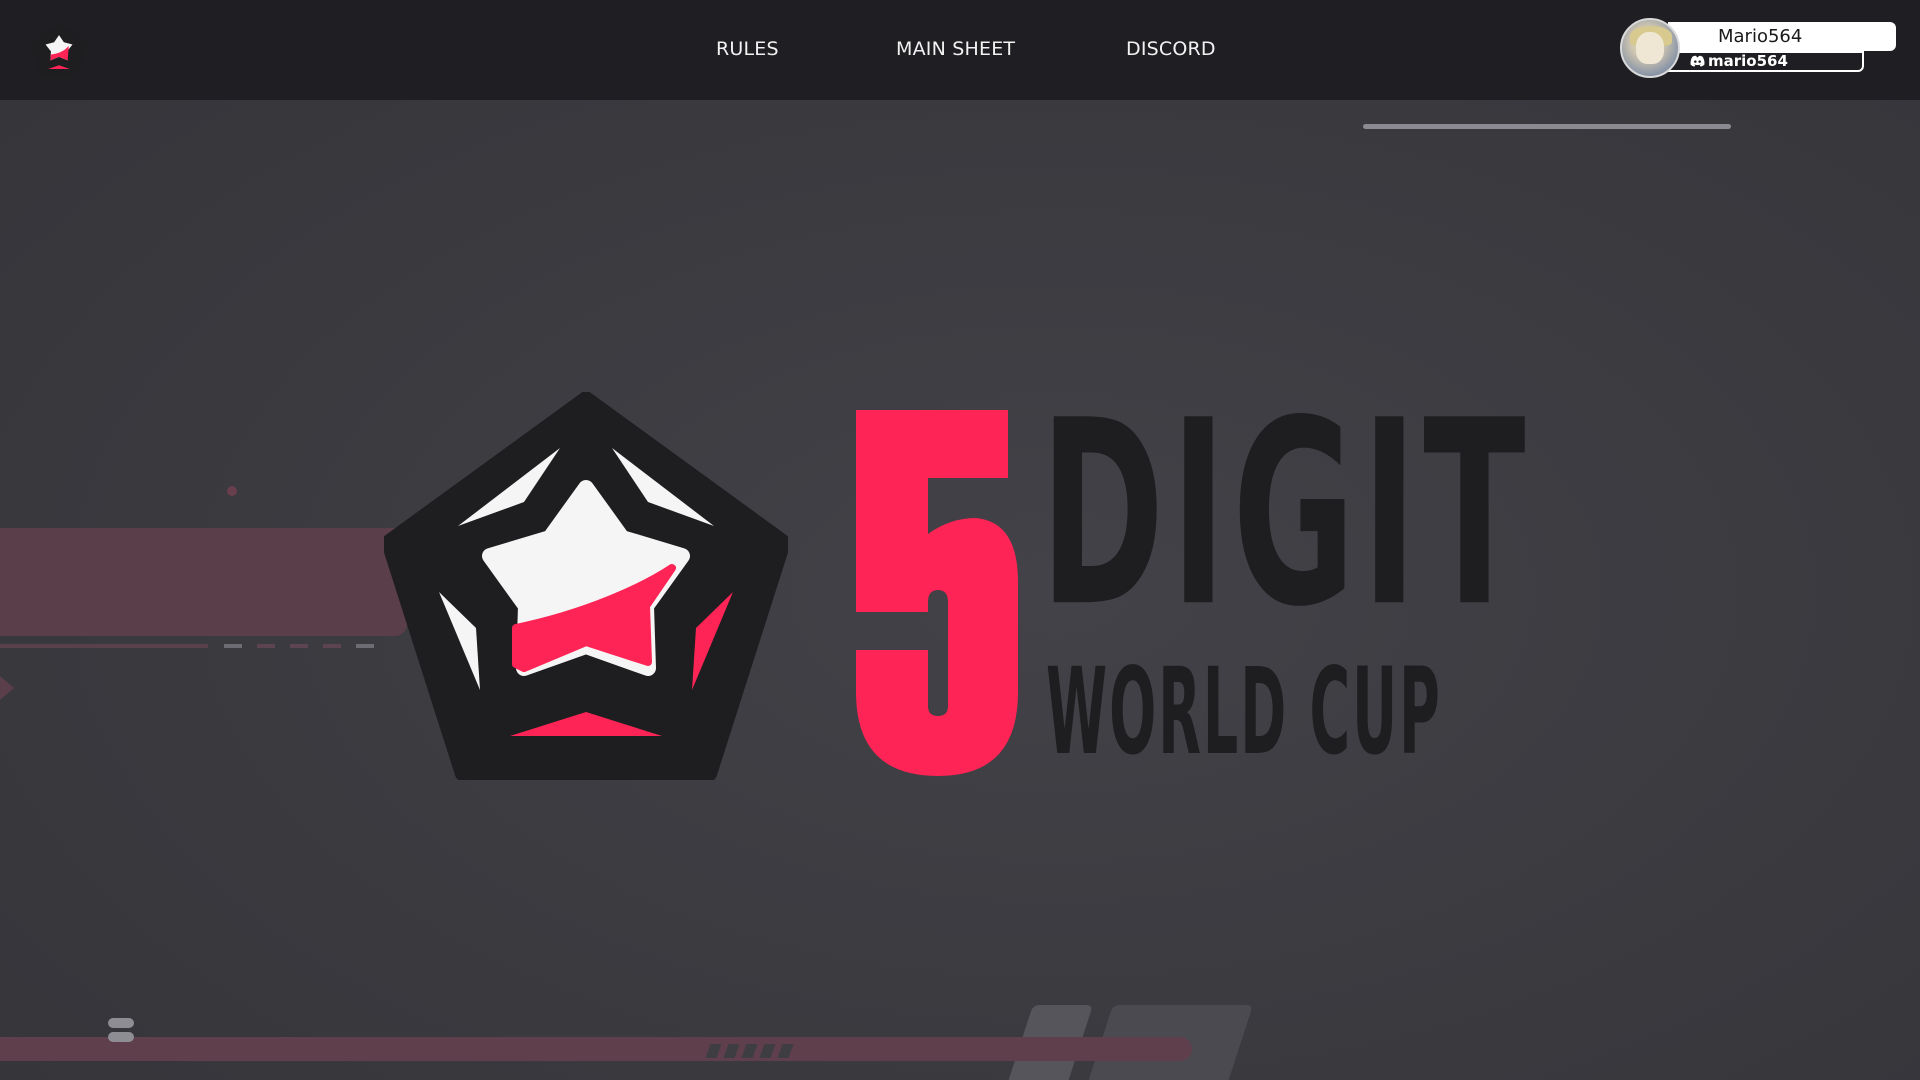  What do you see at coordinates (203, 582) in the screenshot?
I see `decorative-panel` at bounding box center [203, 582].